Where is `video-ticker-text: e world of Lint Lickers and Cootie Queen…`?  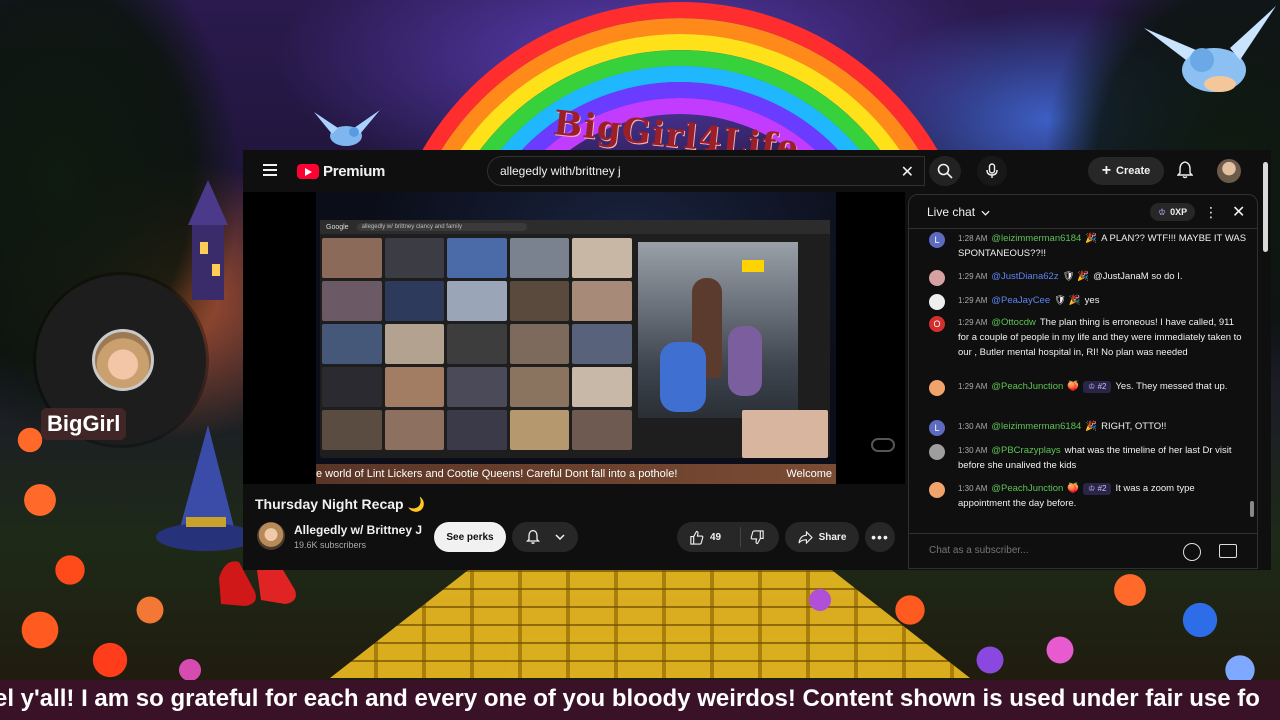
video-ticker-text: e world of Lint Lickers and Cootie Queen… is located at coordinates (497, 474).